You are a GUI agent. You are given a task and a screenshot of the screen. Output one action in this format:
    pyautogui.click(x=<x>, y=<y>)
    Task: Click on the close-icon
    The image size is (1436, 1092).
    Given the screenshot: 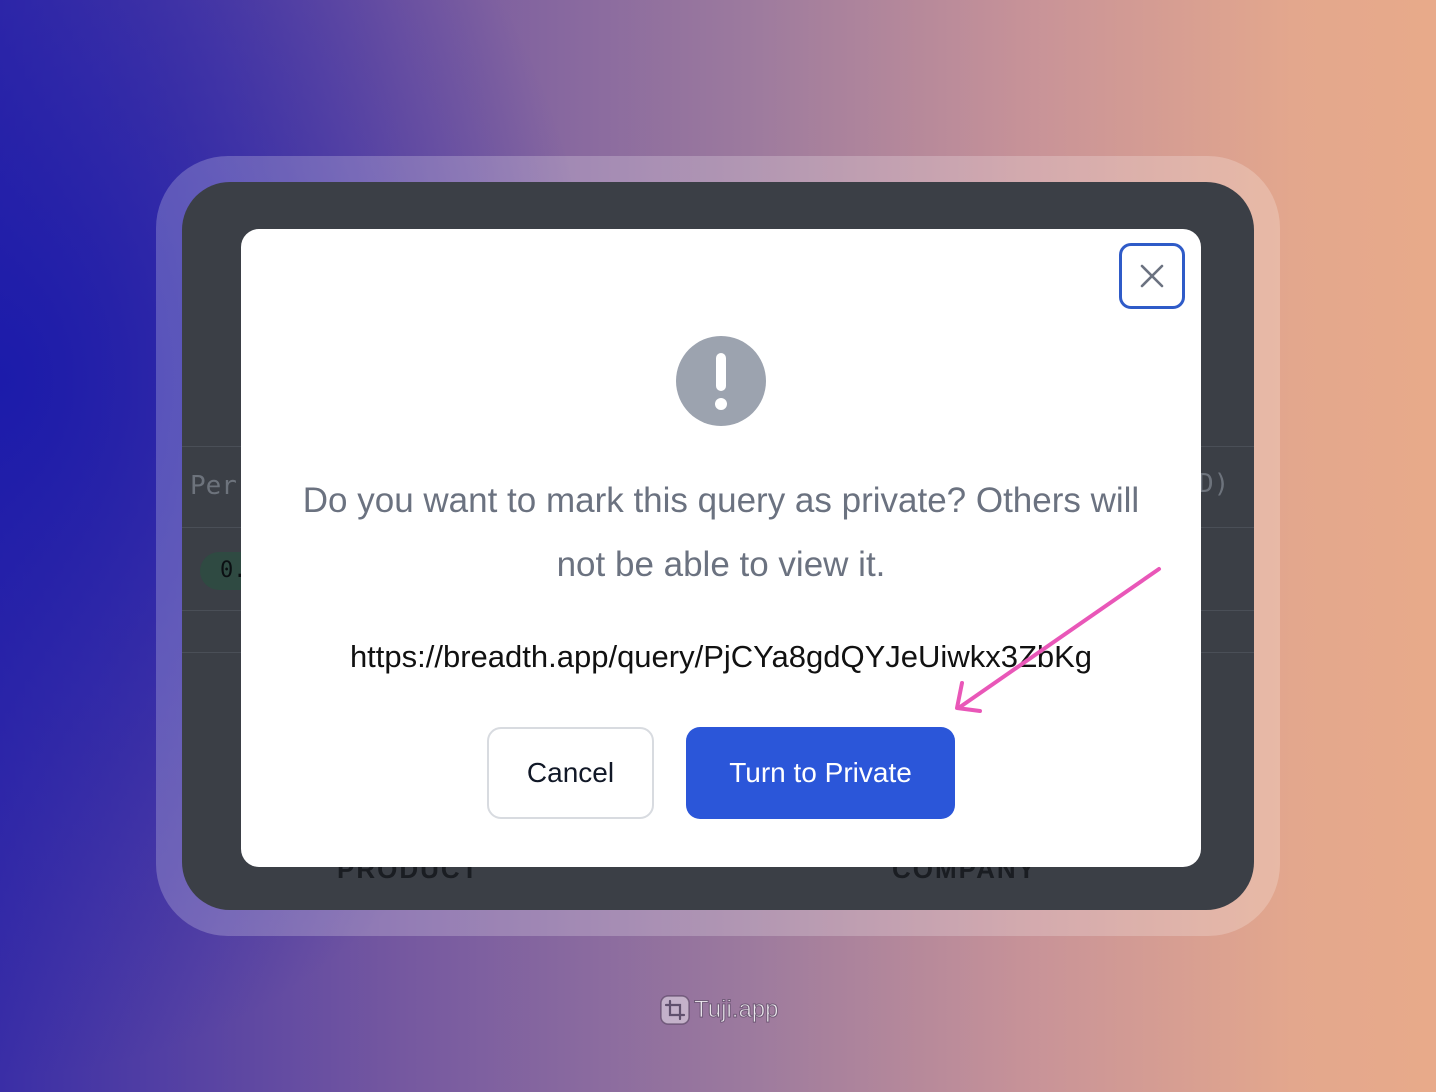 What is the action you would take?
    pyautogui.click(x=1152, y=276)
    